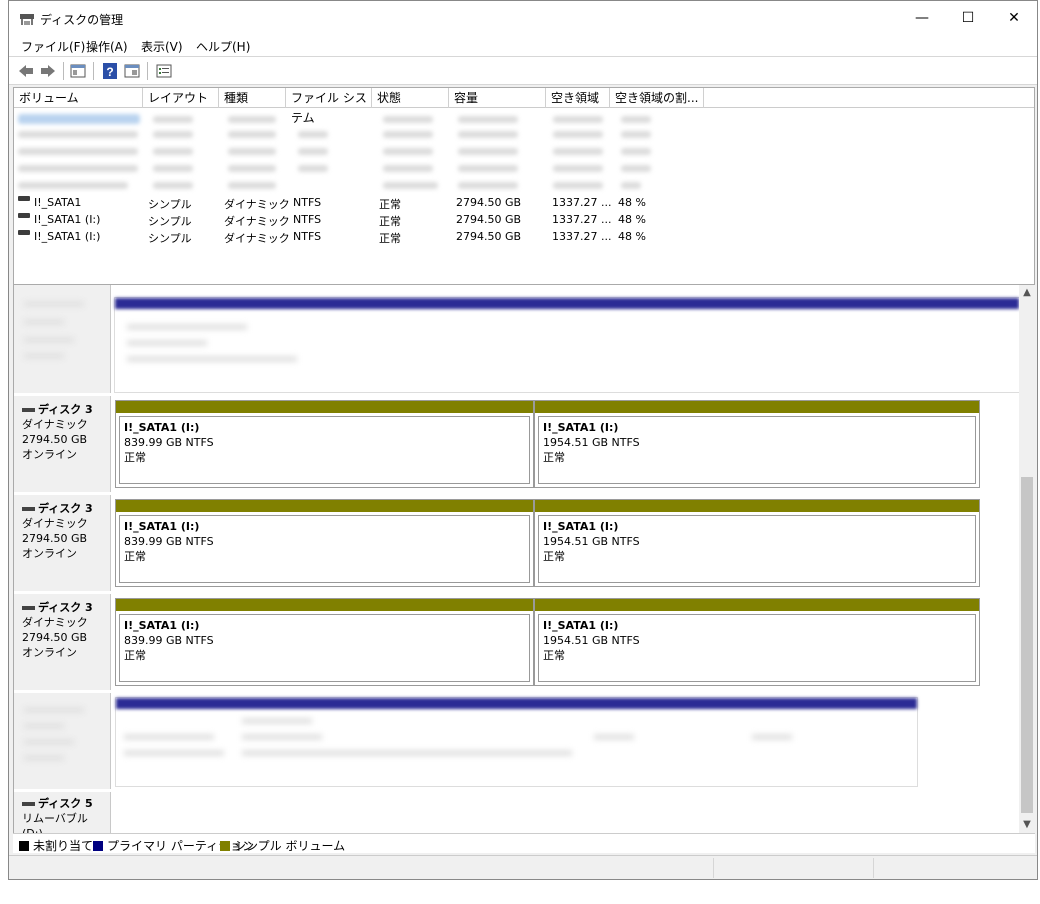  What do you see at coordinates (56, 845) in the screenshot?
I see `legend-unallocated: 未割り当て` at bounding box center [56, 845].